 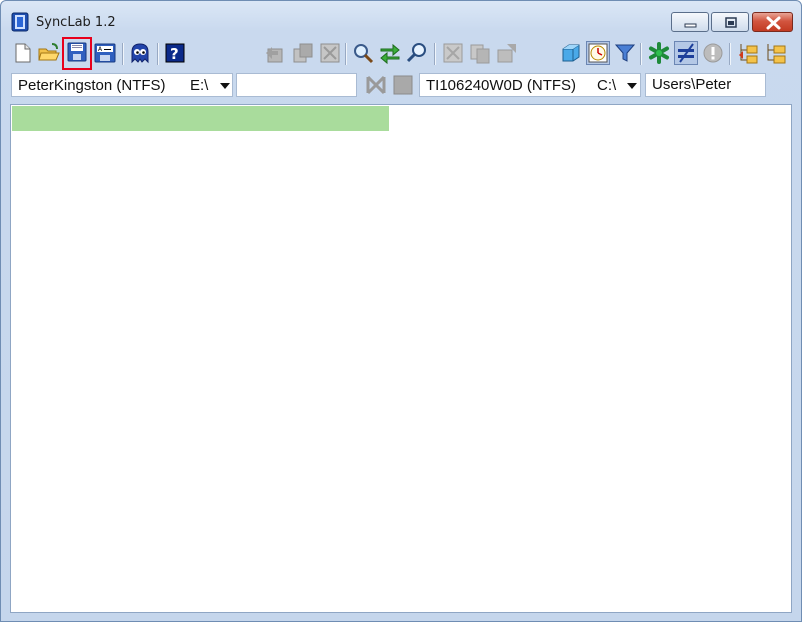 I want to click on right-drive-label: C:\, so click(x=607, y=85).